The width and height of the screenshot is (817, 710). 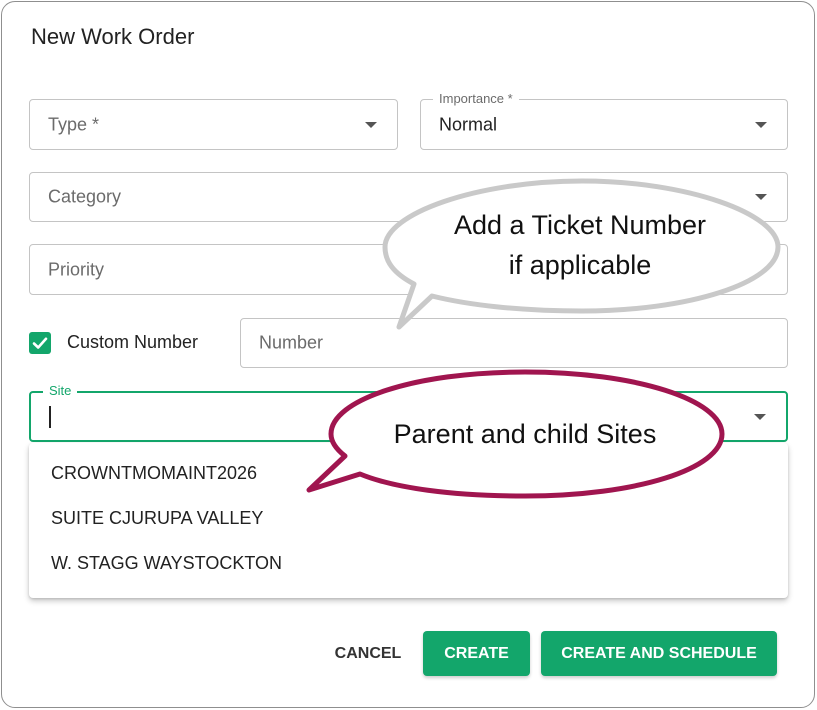 What do you see at coordinates (580, 265) in the screenshot?
I see `ticket-callout-line2: if applicable` at bounding box center [580, 265].